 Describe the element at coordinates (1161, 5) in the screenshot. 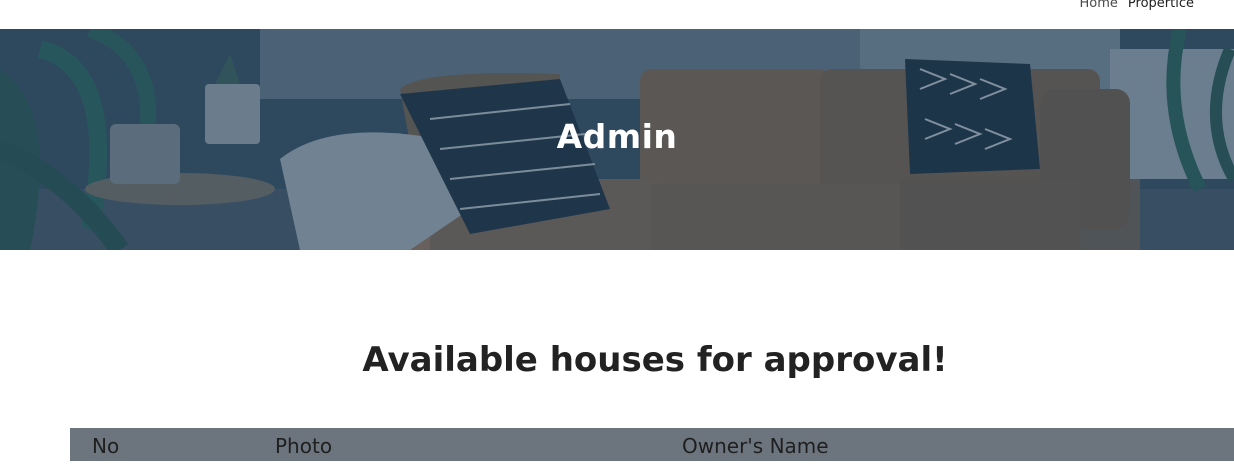

I see `nav-propertice-link: Propertice` at that location.